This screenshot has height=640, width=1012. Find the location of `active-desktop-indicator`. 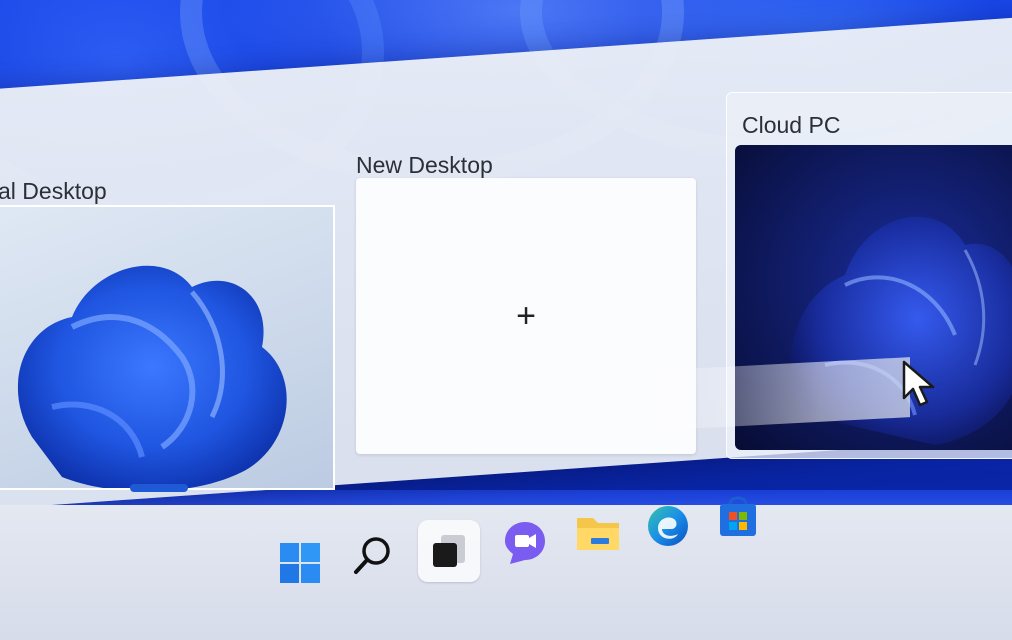

active-desktop-indicator is located at coordinates (159, 488).